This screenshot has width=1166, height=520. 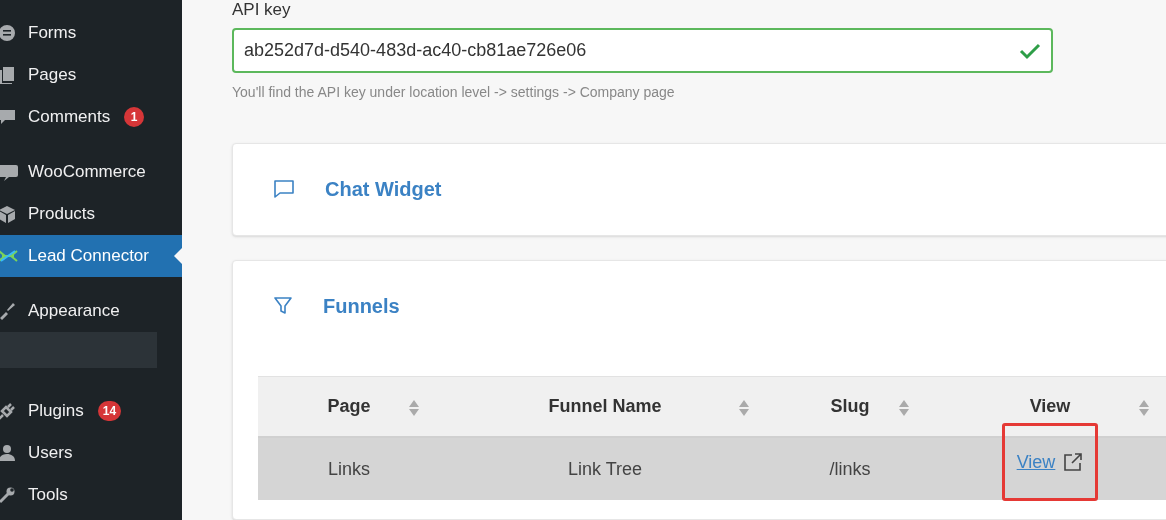 What do you see at coordinates (91, 453) in the screenshot?
I see `menu-item: Users` at bounding box center [91, 453].